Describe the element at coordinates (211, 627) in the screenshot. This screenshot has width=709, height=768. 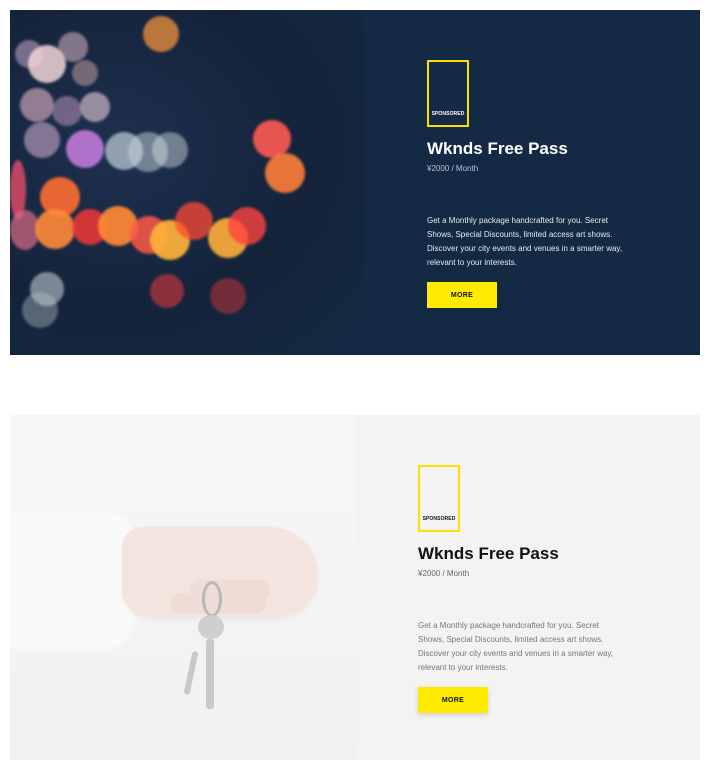
I see `key-head` at that location.